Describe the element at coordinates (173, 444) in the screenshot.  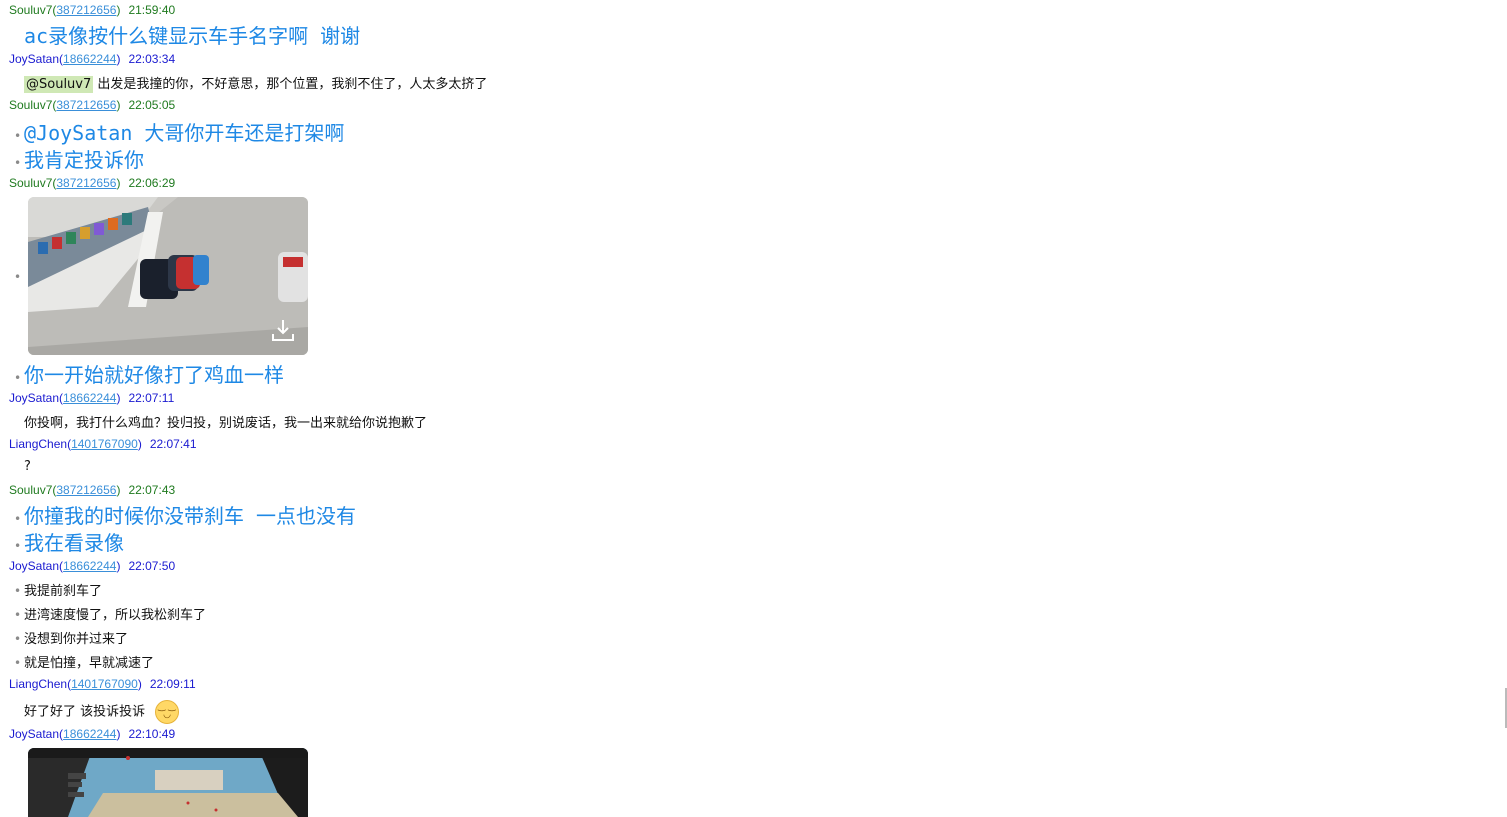
I see `message-time: 22:07:41` at that location.